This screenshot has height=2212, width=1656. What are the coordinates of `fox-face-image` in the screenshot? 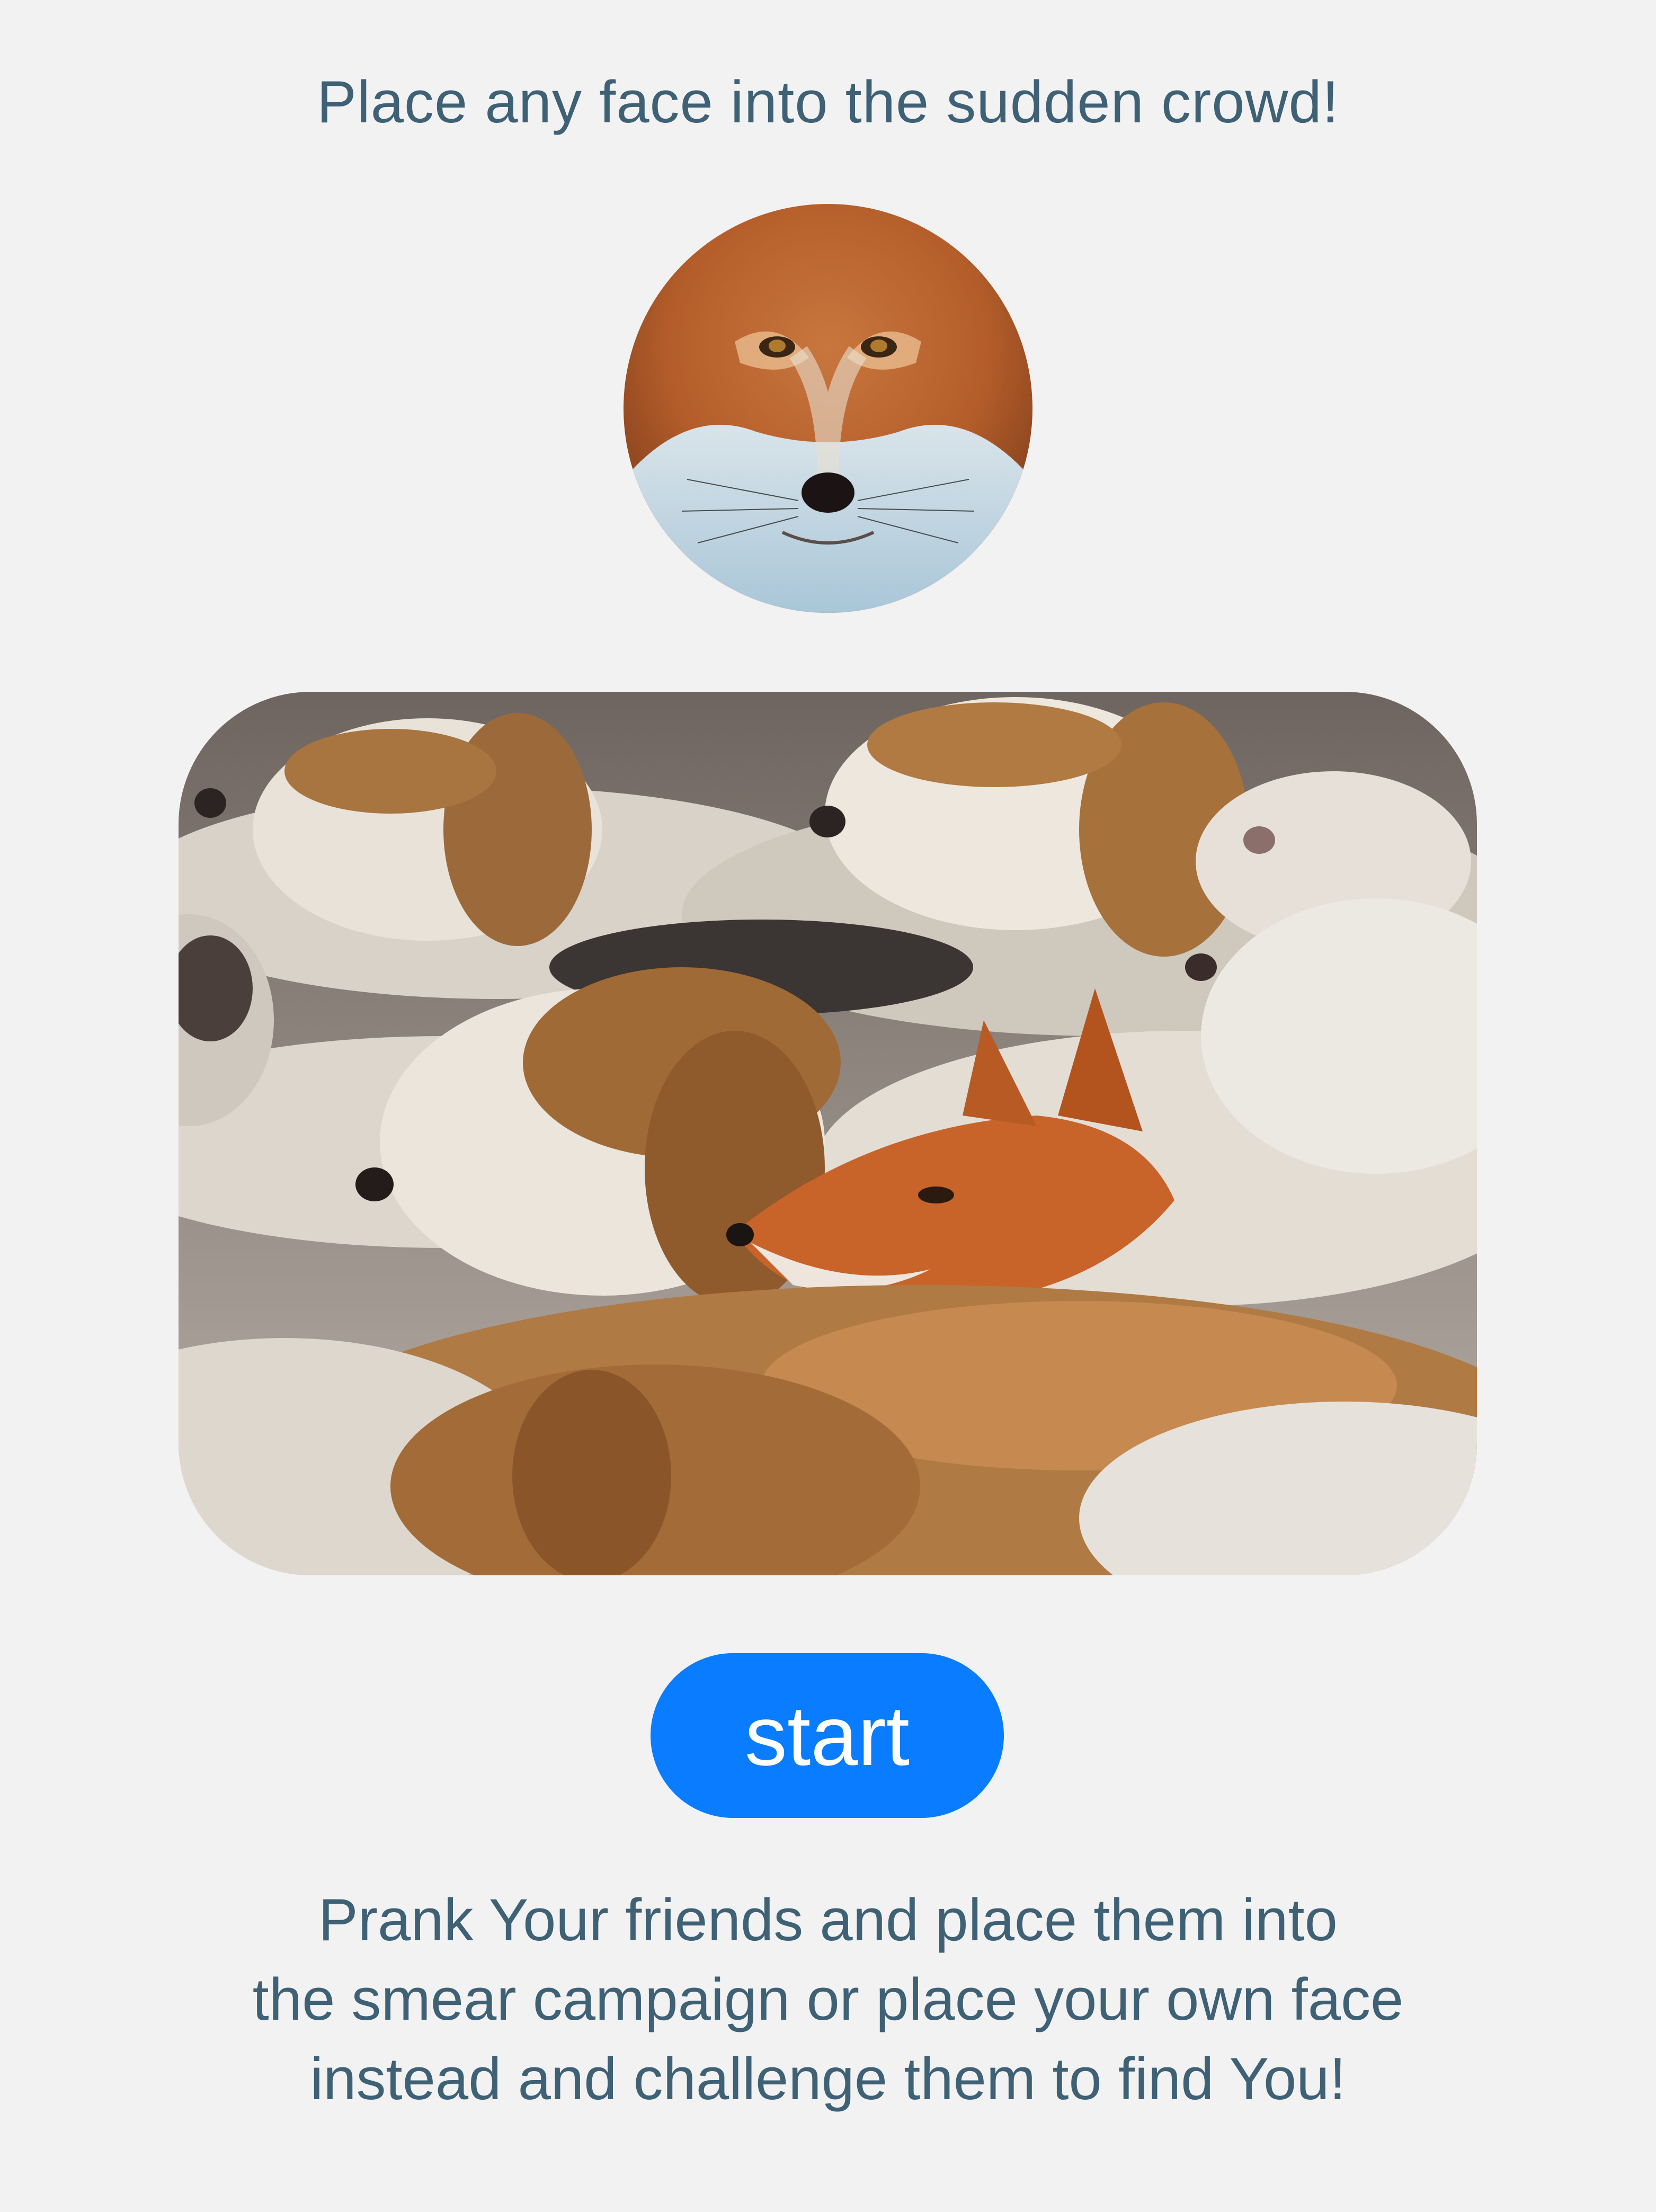 It's located at (828, 409).